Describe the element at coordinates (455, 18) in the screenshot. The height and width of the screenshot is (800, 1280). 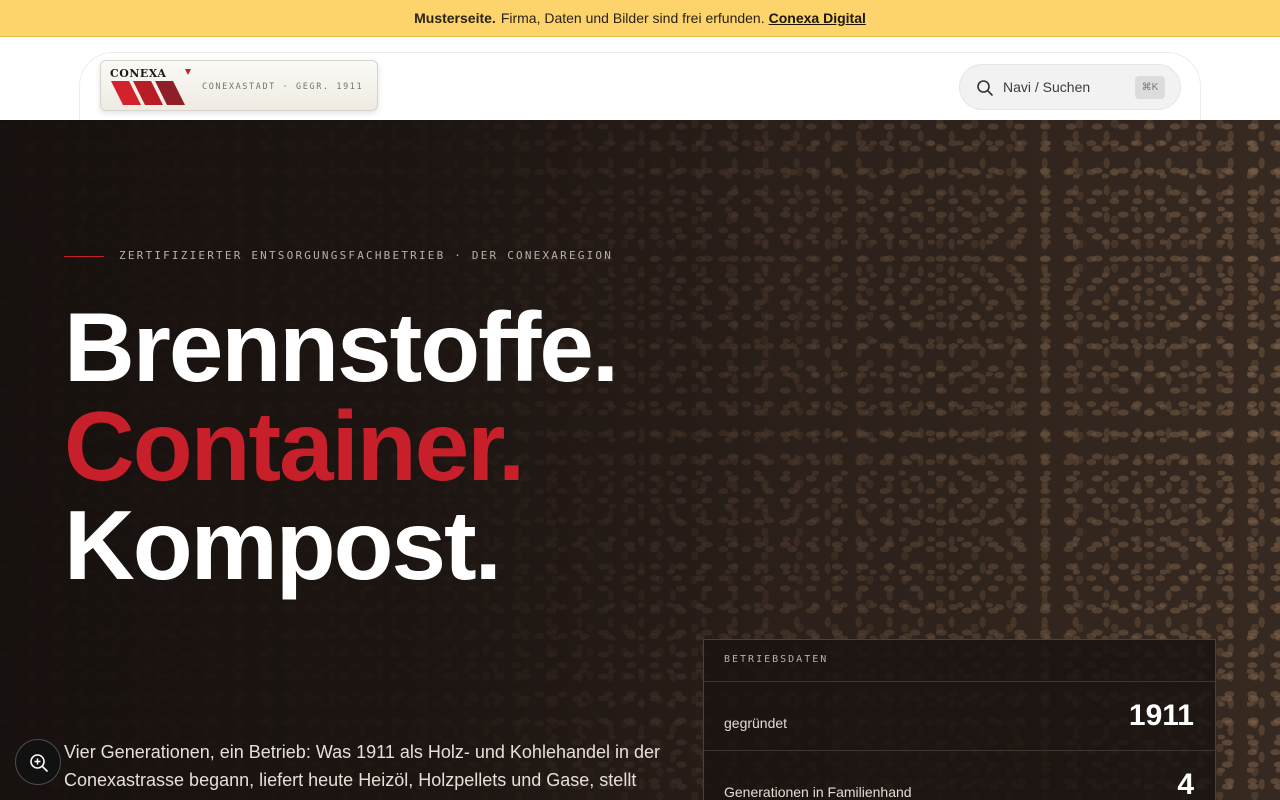
I see `banner-bold: Musterseite.` at that location.